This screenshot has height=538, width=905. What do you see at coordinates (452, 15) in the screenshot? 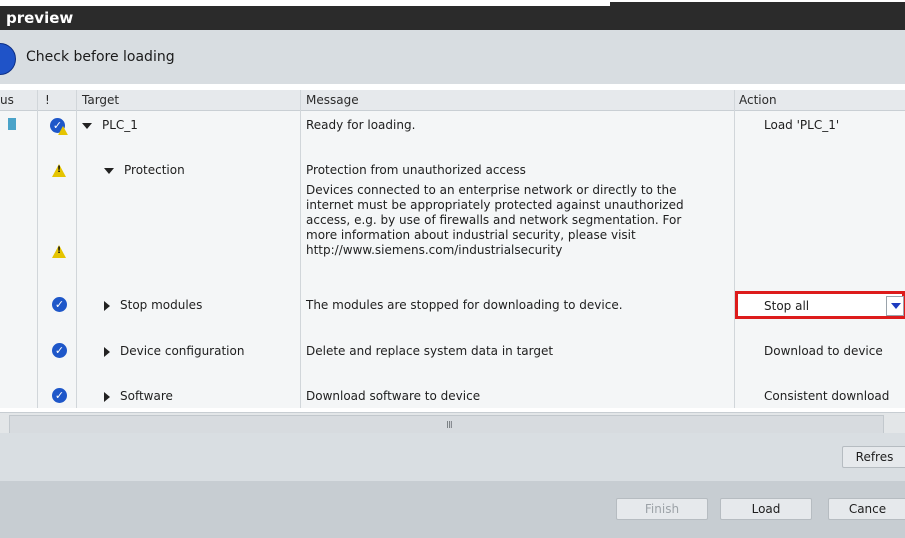
I see `title-bar: preview` at bounding box center [452, 15].